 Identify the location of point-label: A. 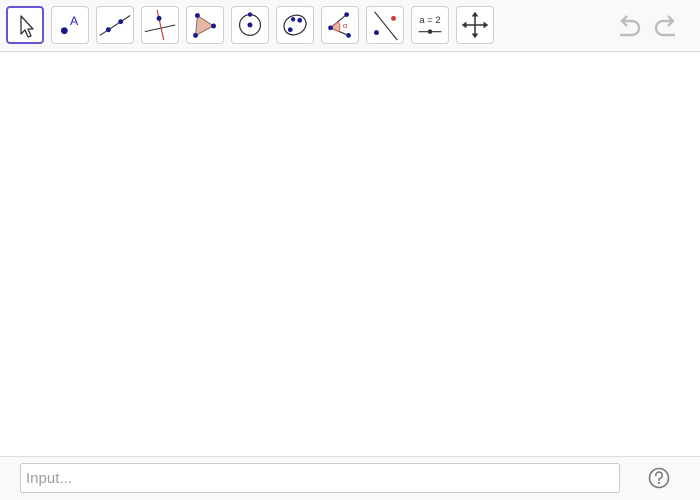
(74, 21).